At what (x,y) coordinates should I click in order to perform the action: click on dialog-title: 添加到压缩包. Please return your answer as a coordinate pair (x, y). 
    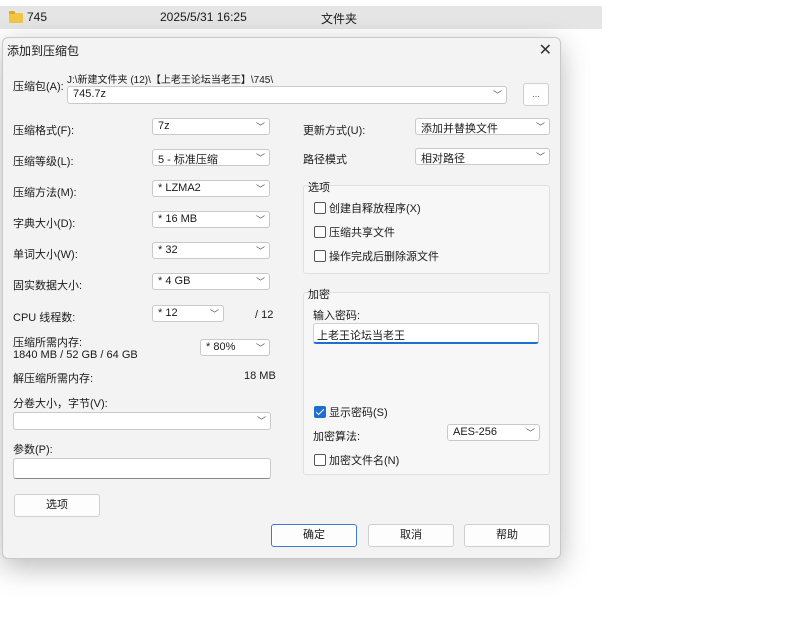
    Looking at the image, I should click on (43, 51).